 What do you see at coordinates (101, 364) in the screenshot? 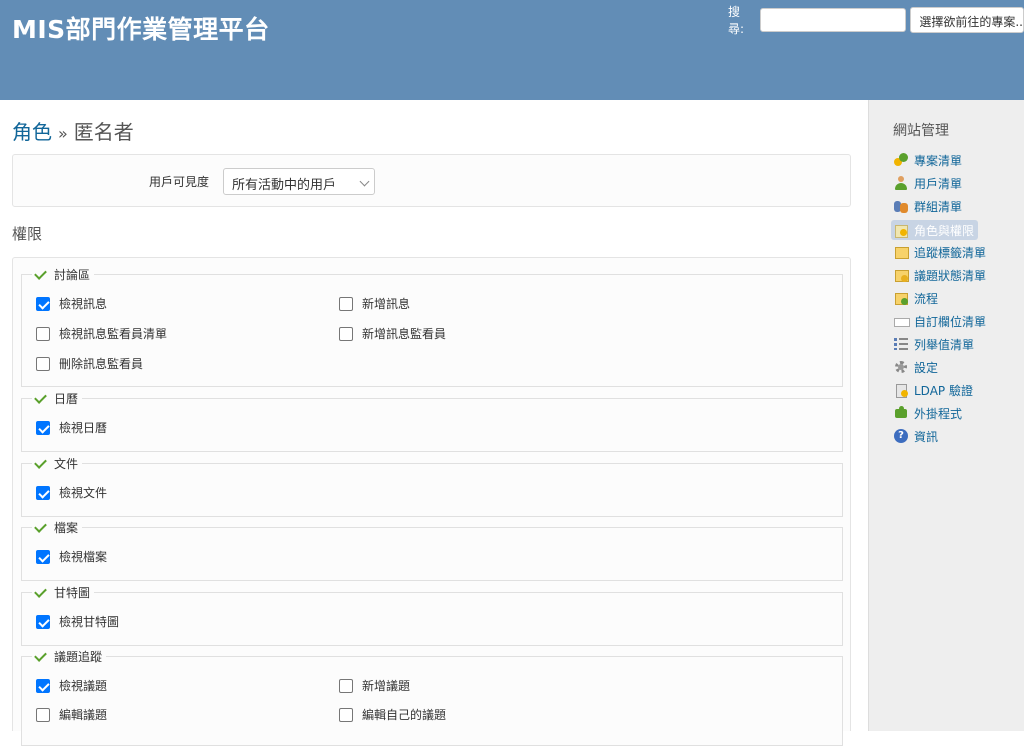
I see `perm-label: 刪除訊息監看員` at bounding box center [101, 364].